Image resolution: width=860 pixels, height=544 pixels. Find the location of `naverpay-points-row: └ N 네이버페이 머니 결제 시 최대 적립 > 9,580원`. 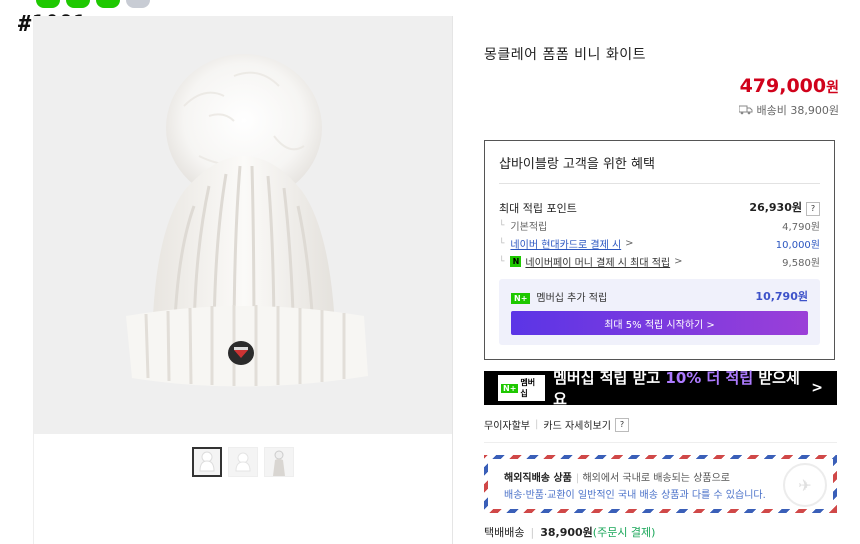

naverpay-points-row: └ N 네이버페이 머니 결제 시 최대 적립 > 9,580원 is located at coordinates (659, 261).